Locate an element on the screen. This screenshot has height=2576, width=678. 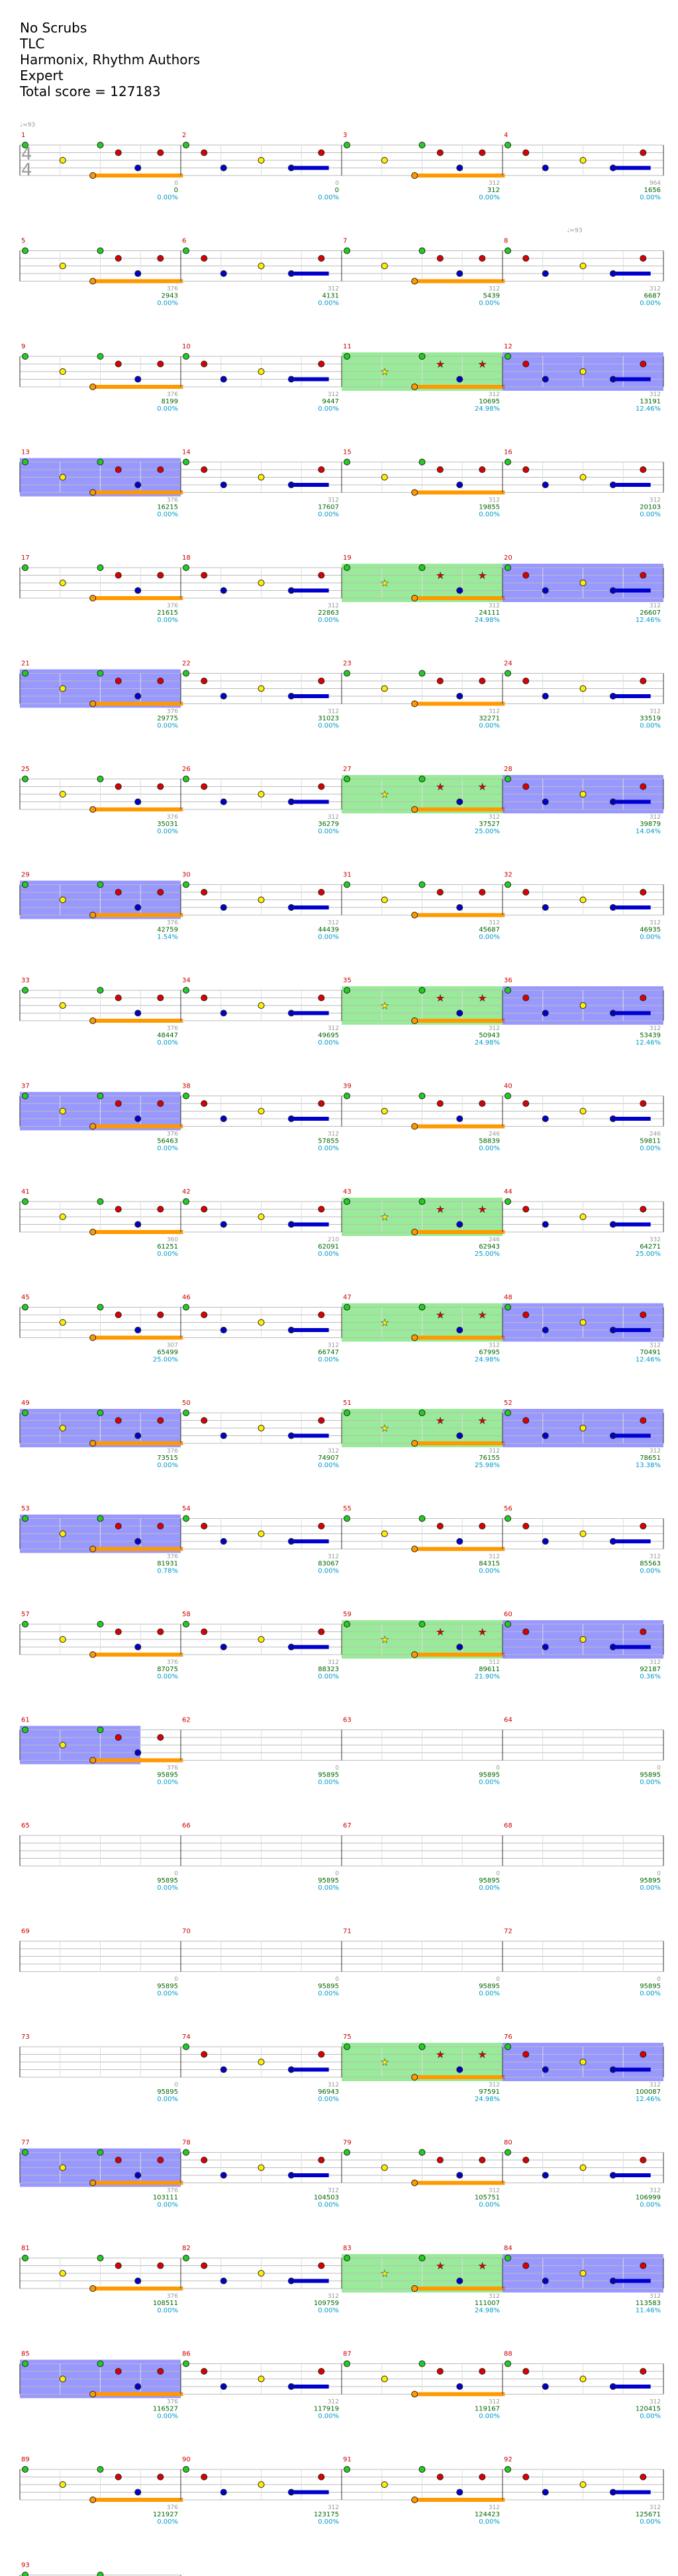
measure-score: 19855 is located at coordinates (489, 507).